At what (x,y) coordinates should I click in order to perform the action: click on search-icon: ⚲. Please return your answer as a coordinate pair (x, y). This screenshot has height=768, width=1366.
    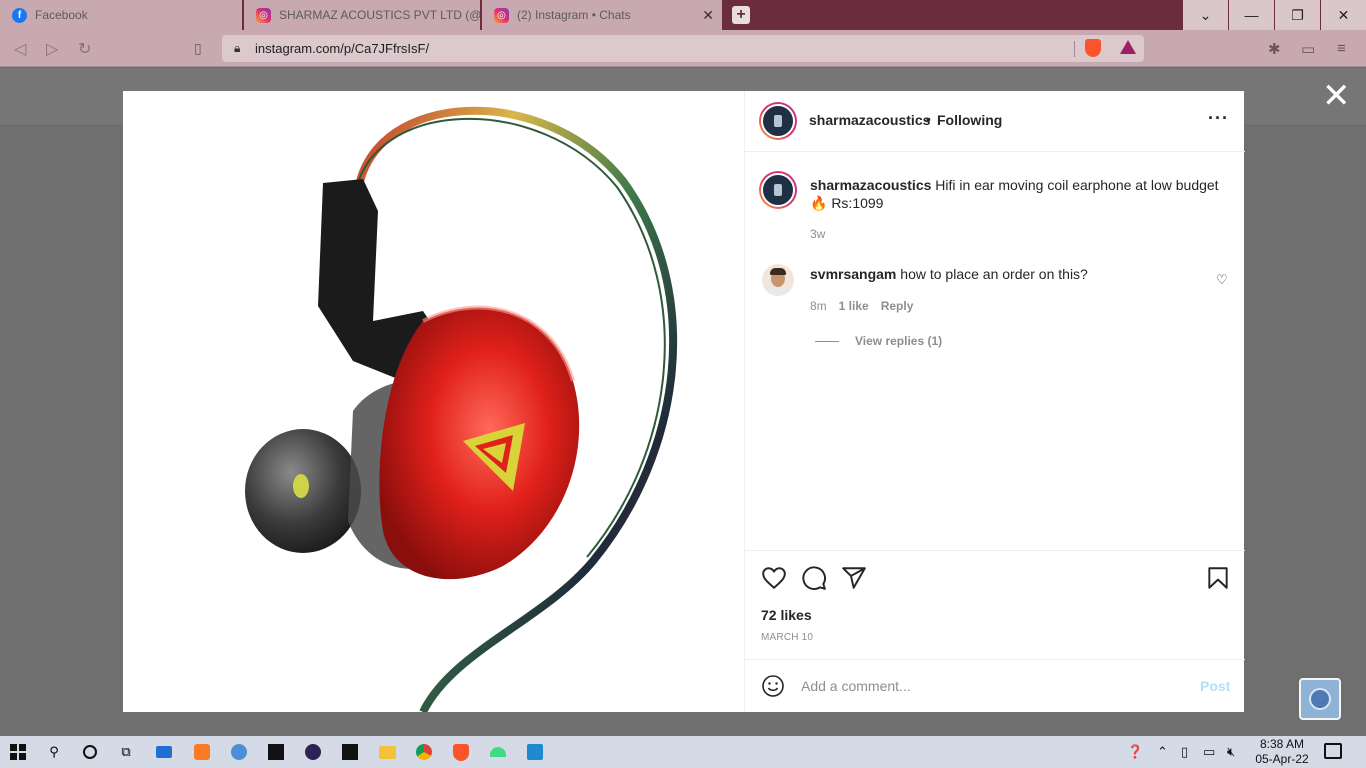
    Looking at the image, I should click on (54, 752).